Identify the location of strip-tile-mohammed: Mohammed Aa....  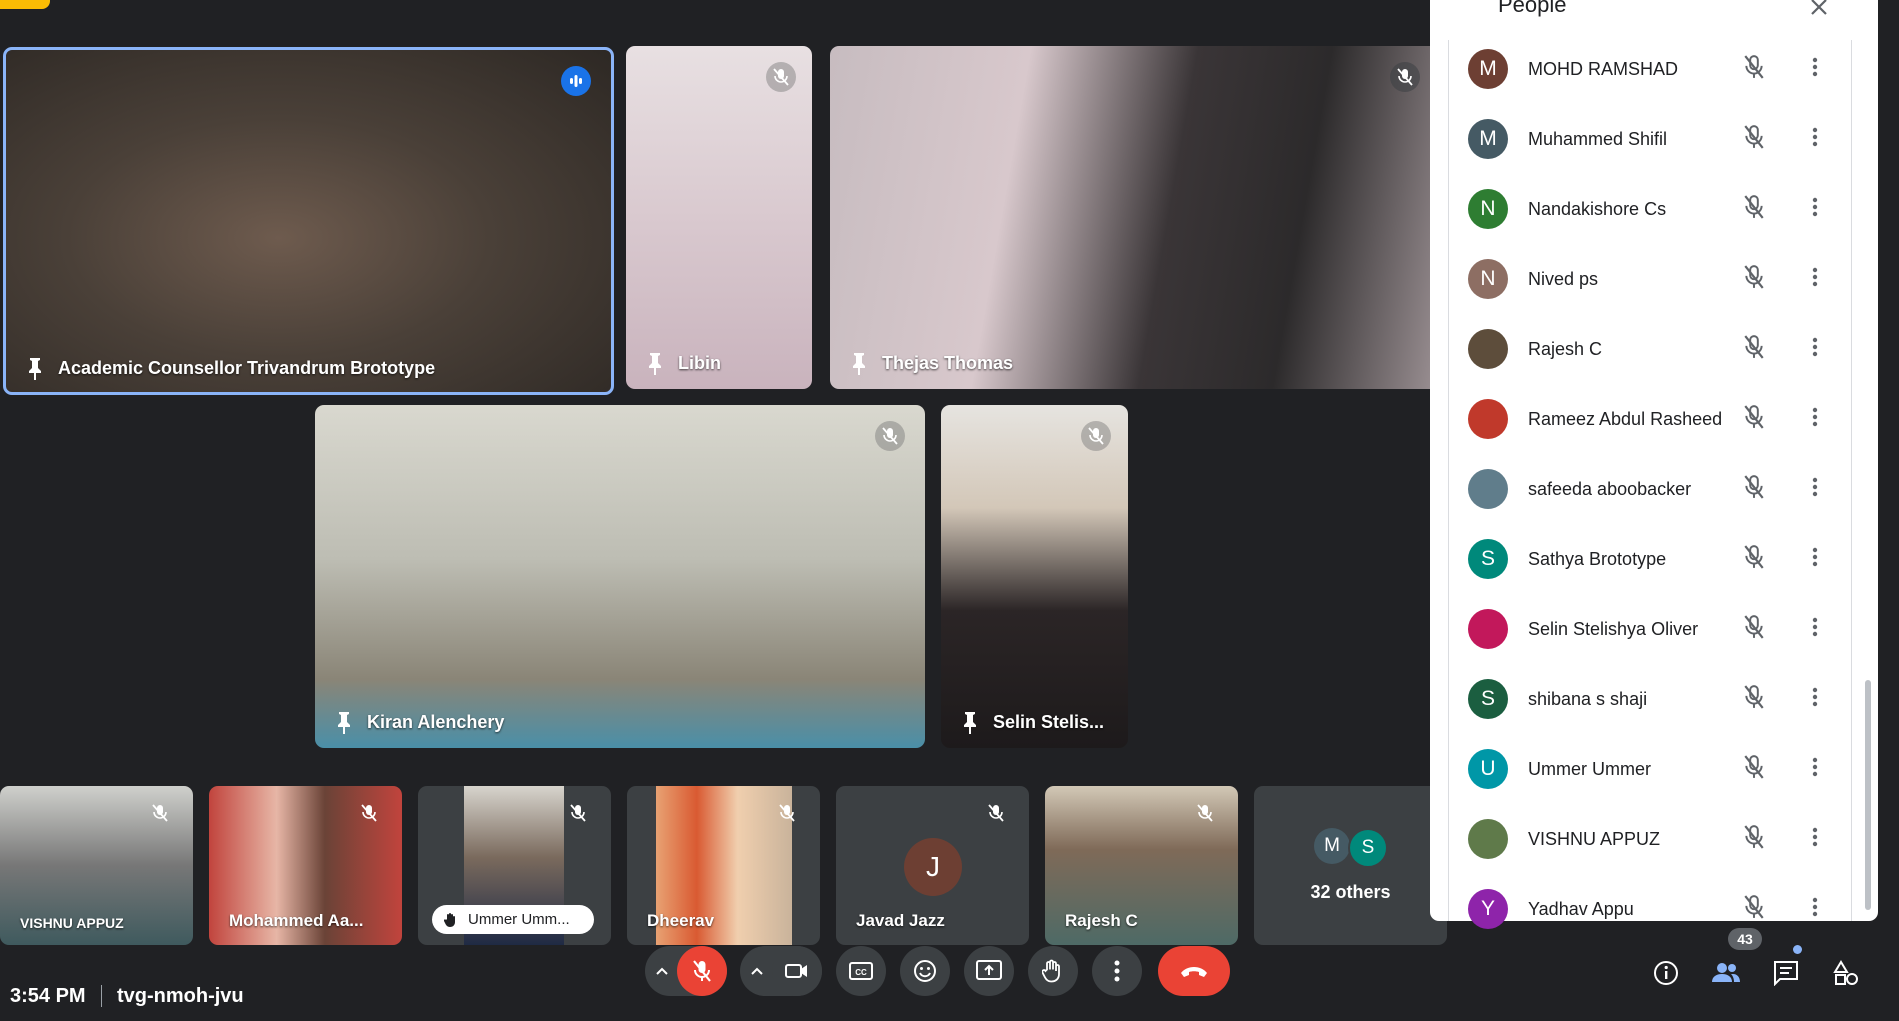
(305, 865).